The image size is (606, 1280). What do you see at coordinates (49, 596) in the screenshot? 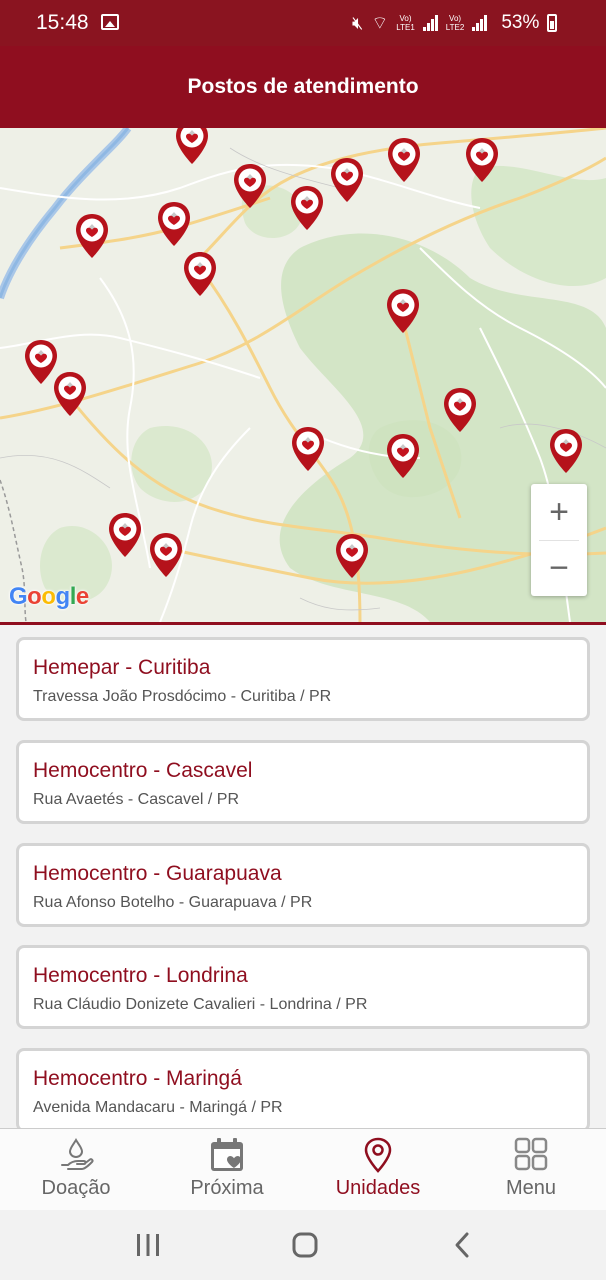
I see `google-logo: Google` at bounding box center [49, 596].